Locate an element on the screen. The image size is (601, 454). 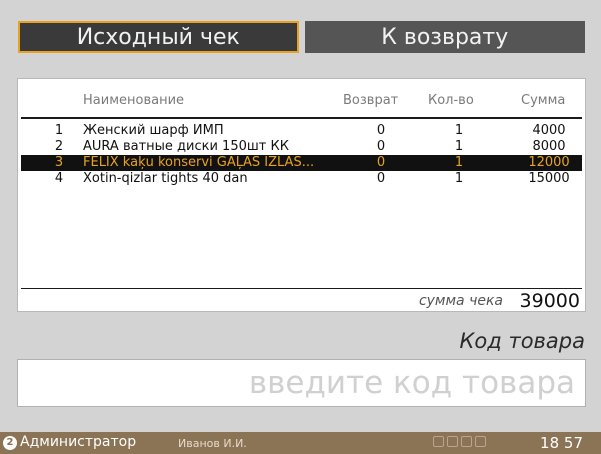
column-header-sum: Сумма is located at coordinates (543, 100).